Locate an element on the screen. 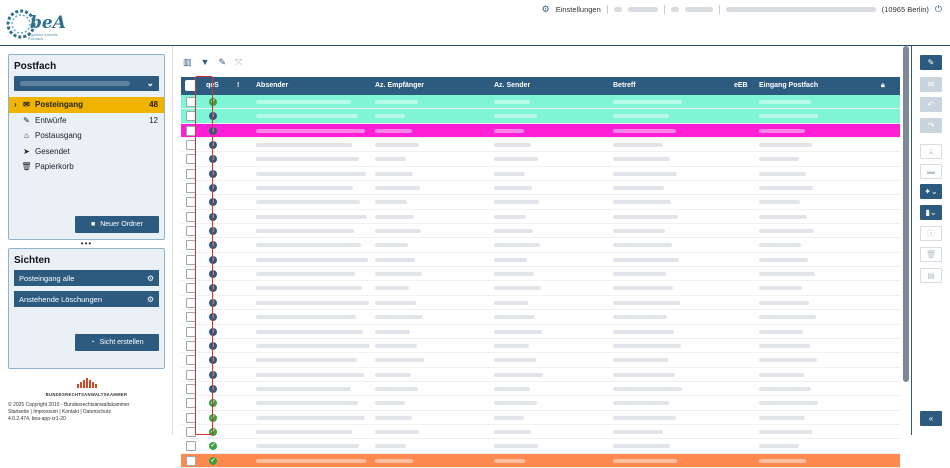  header-qes: qeS is located at coordinates (212, 85).